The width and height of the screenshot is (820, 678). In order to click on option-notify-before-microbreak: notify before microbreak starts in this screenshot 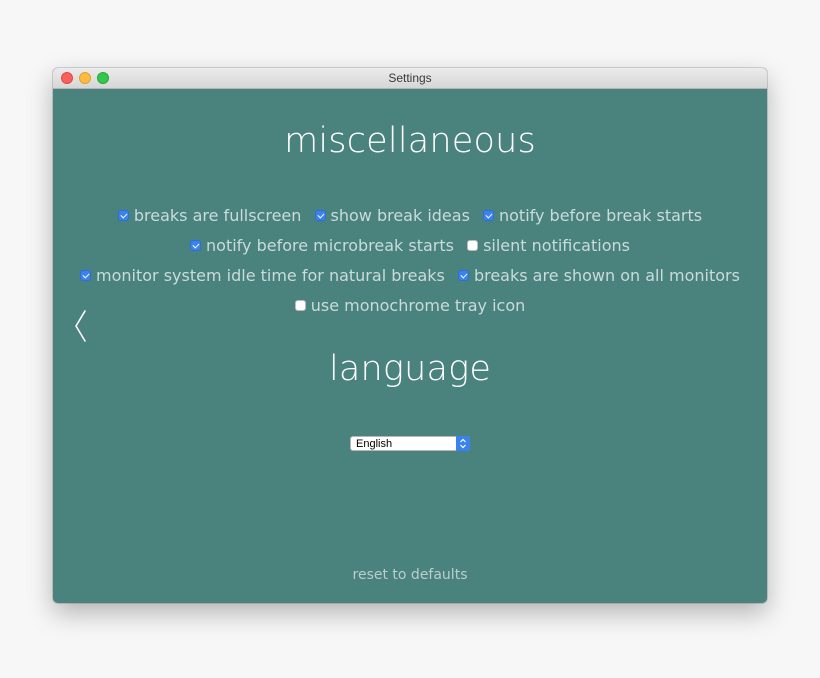, I will do `click(322, 245)`.